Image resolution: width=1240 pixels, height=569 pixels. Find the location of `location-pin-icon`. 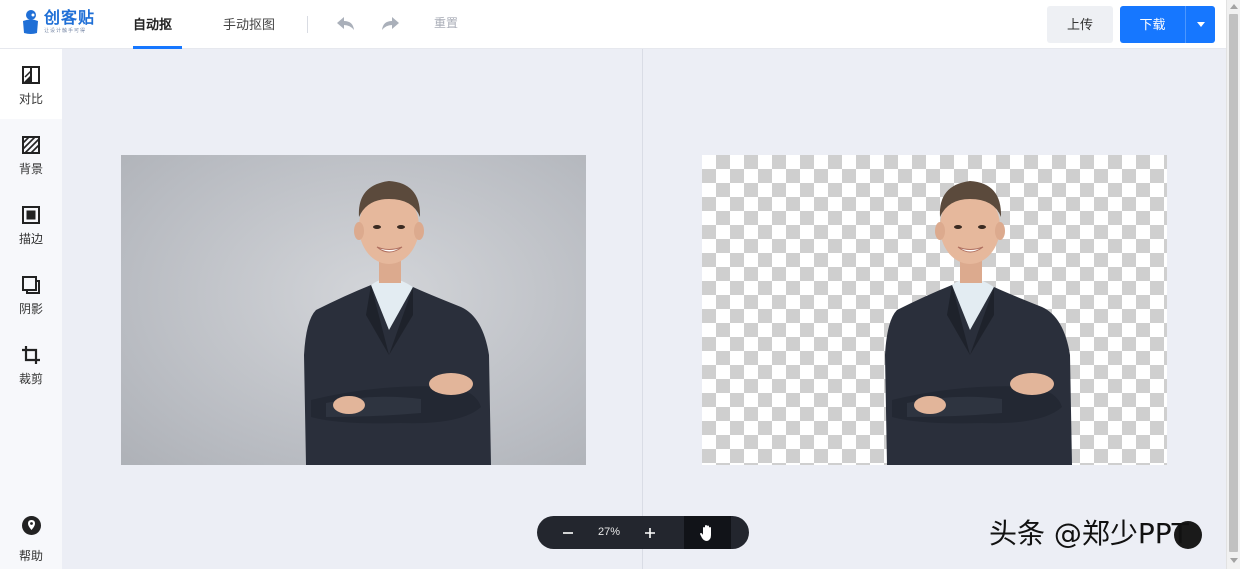

location-pin-icon is located at coordinates (31, 525).